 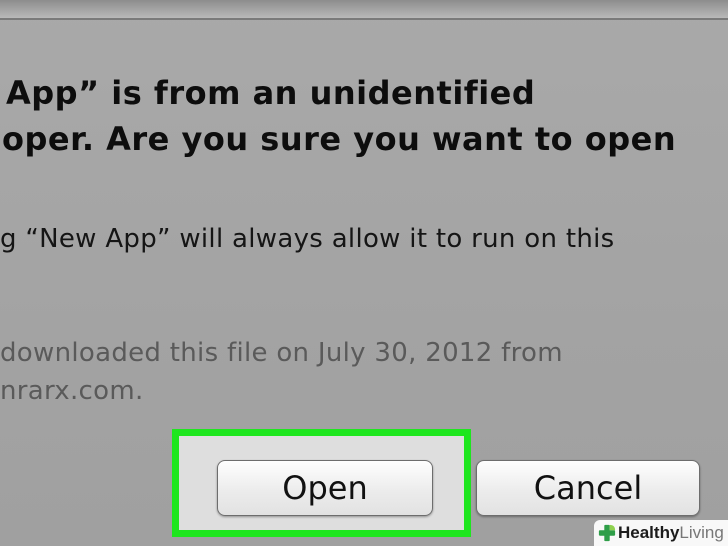 What do you see at coordinates (588, 488) in the screenshot?
I see `cancel-button: Cancel` at bounding box center [588, 488].